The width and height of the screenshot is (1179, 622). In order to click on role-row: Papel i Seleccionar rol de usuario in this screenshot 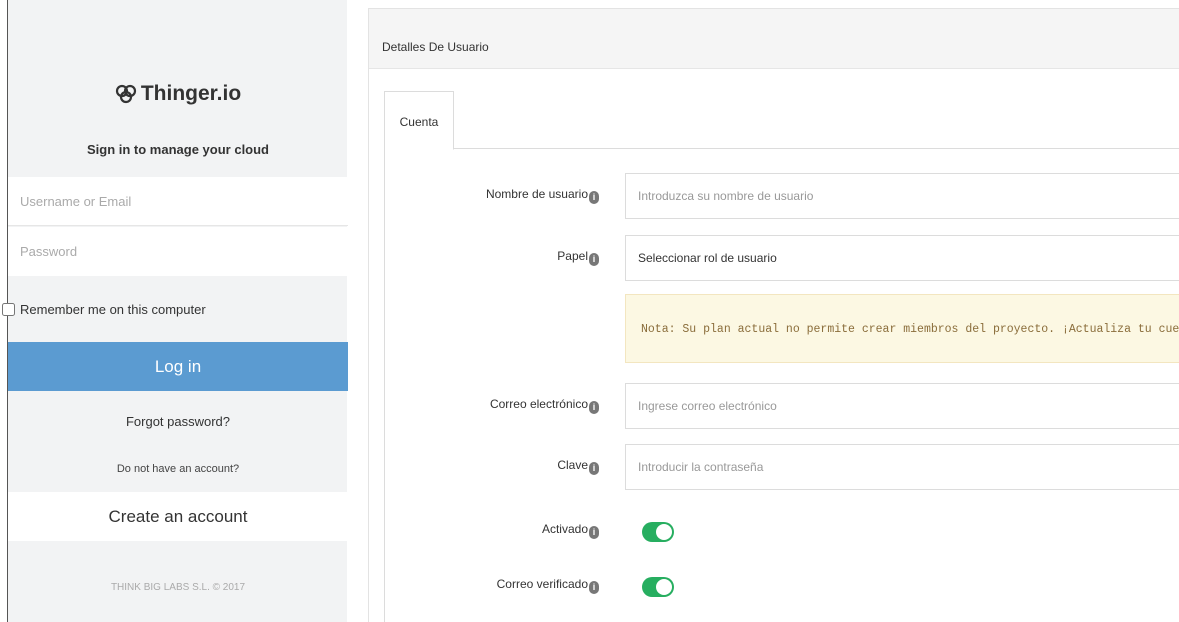, I will do `click(782, 258)`.